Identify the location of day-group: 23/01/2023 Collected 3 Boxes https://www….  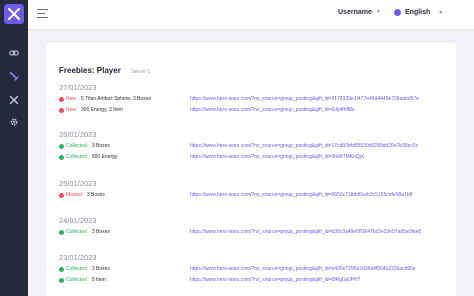
(254, 269).